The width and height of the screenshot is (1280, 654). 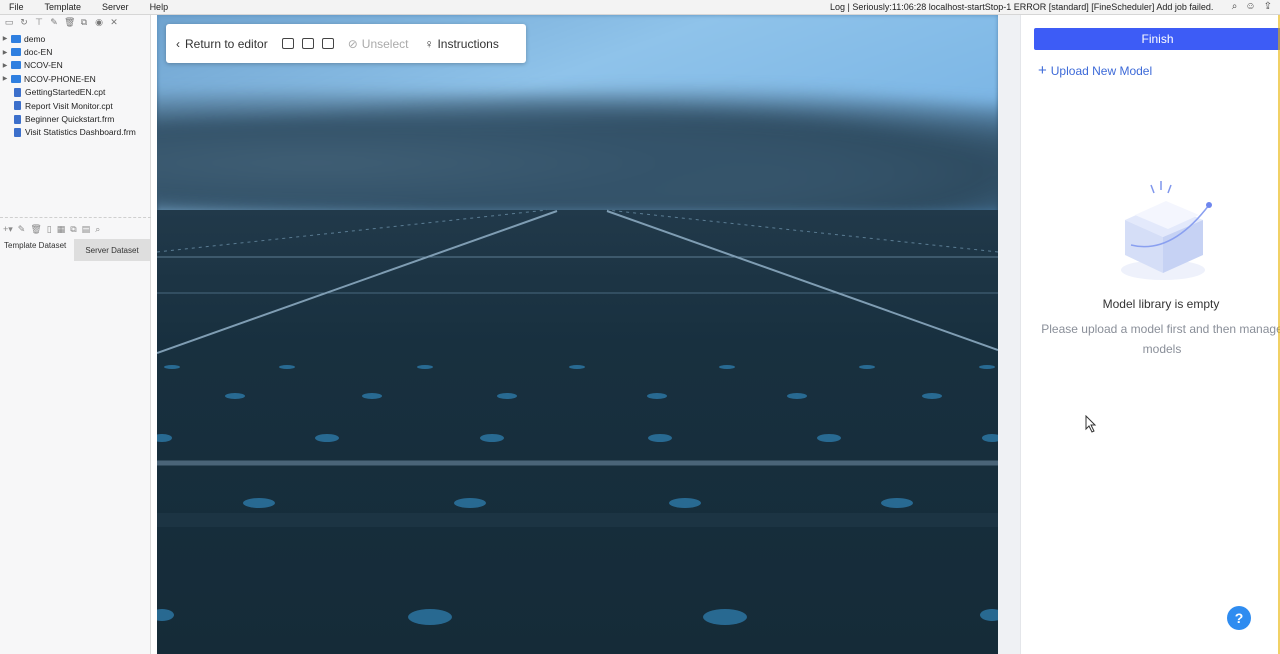 I want to click on unselect-button: ⊘ Unselect, so click(x=378, y=44).